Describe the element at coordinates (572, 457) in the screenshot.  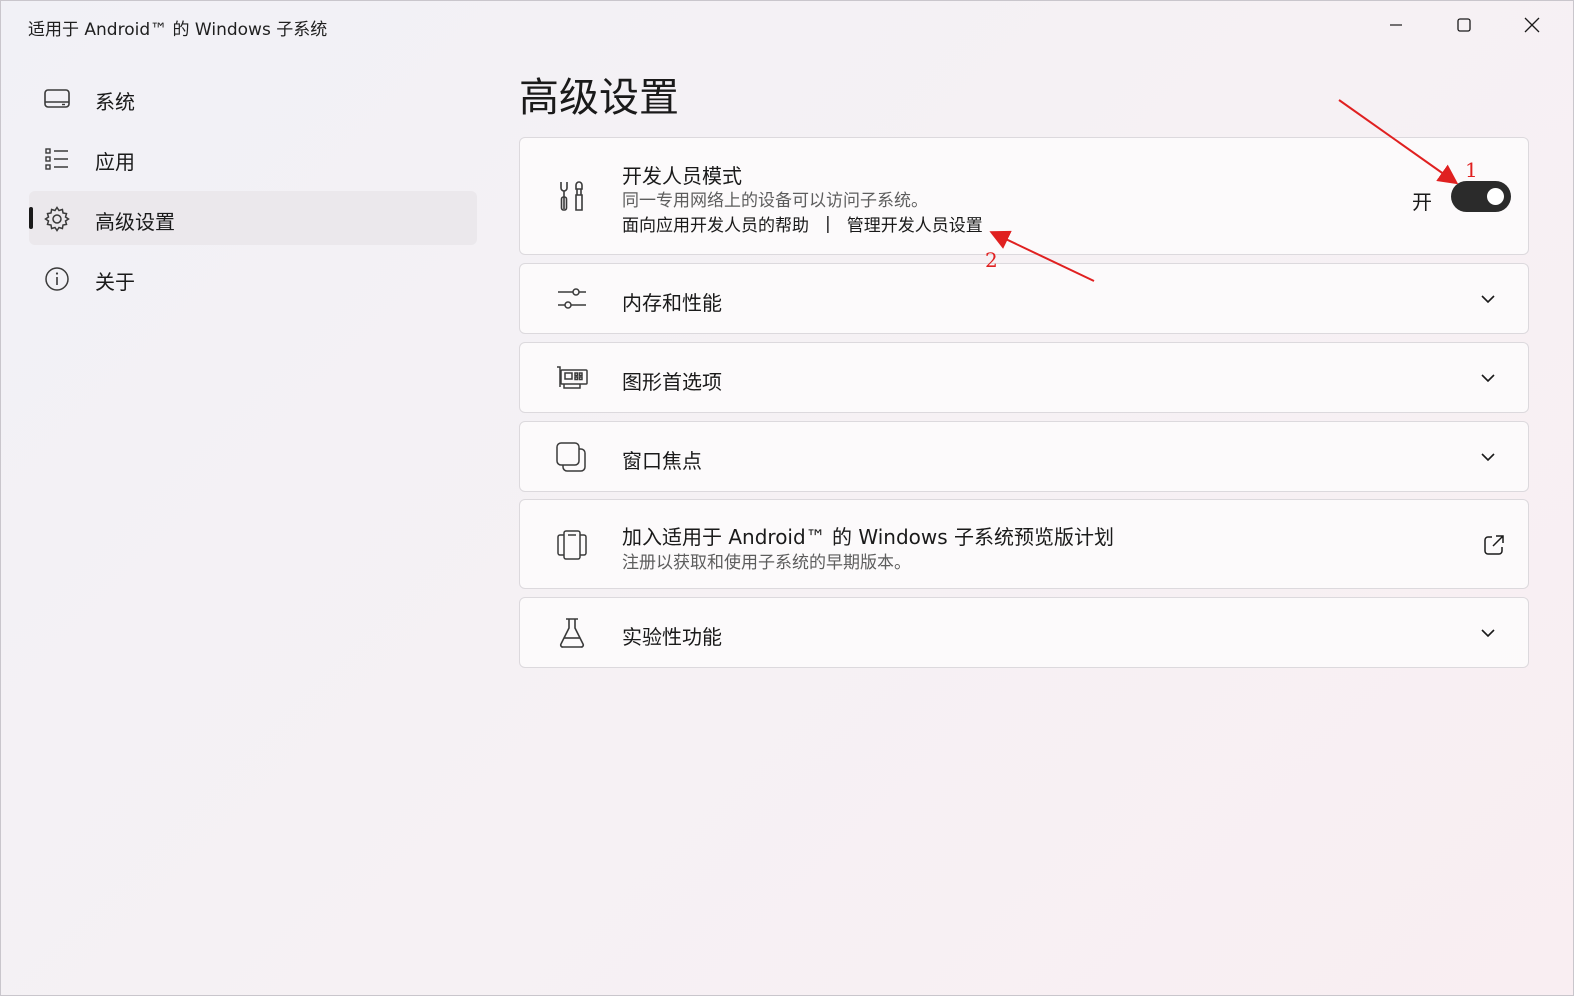
I see `window-icon` at that location.